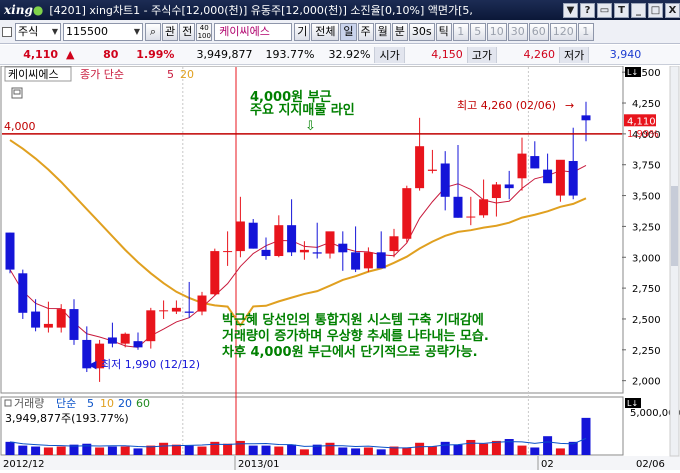 Image resolution: width=680 pixels, height=473 pixels. Describe the element at coordinates (563, 31) in the screenshot. I see `interval-120: 120` at that location.